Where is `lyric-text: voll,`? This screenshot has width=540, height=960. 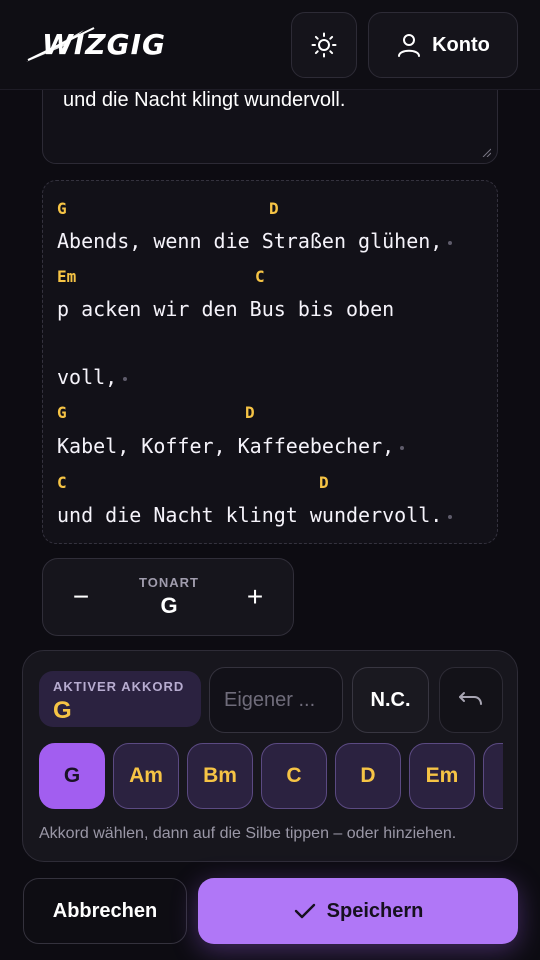 lyric-text: voll, is located at coordinates (87, 377).